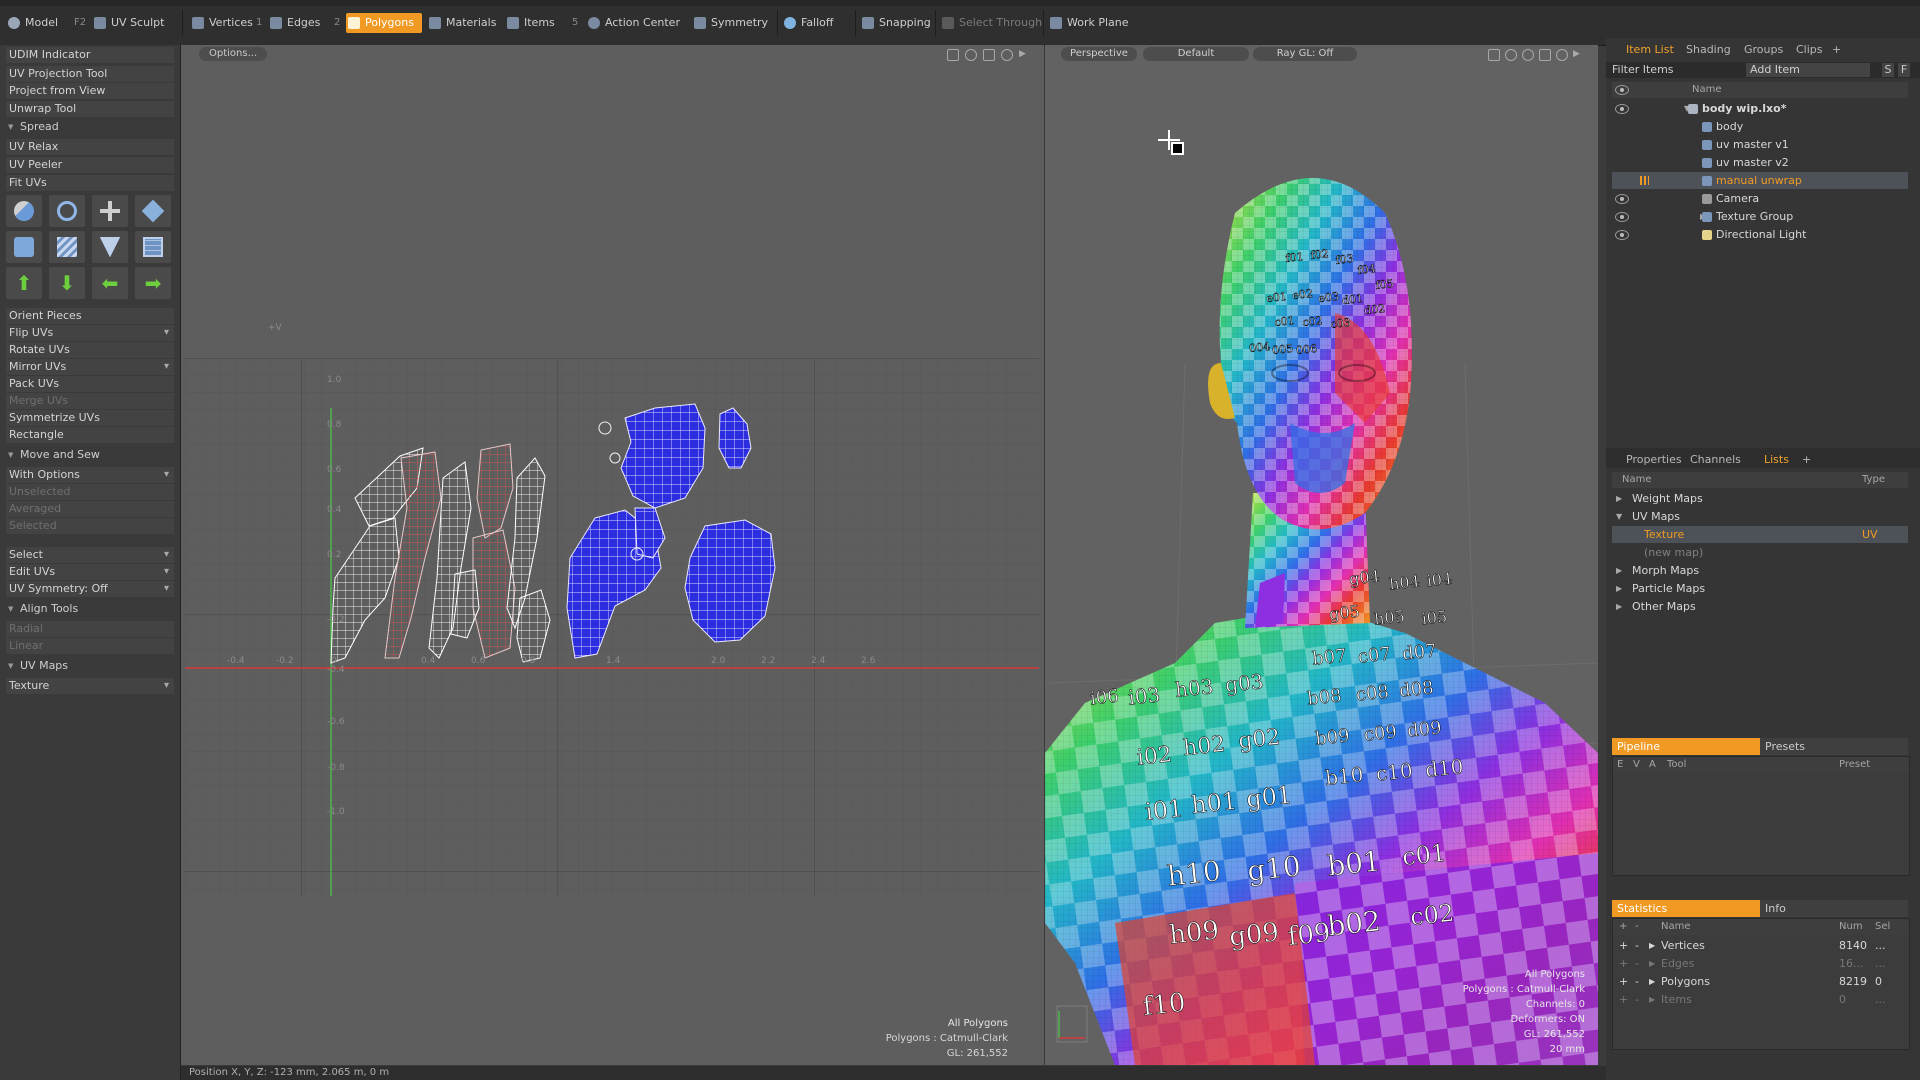  I want to click on unselected-button: Unselected, so click(90, 492).